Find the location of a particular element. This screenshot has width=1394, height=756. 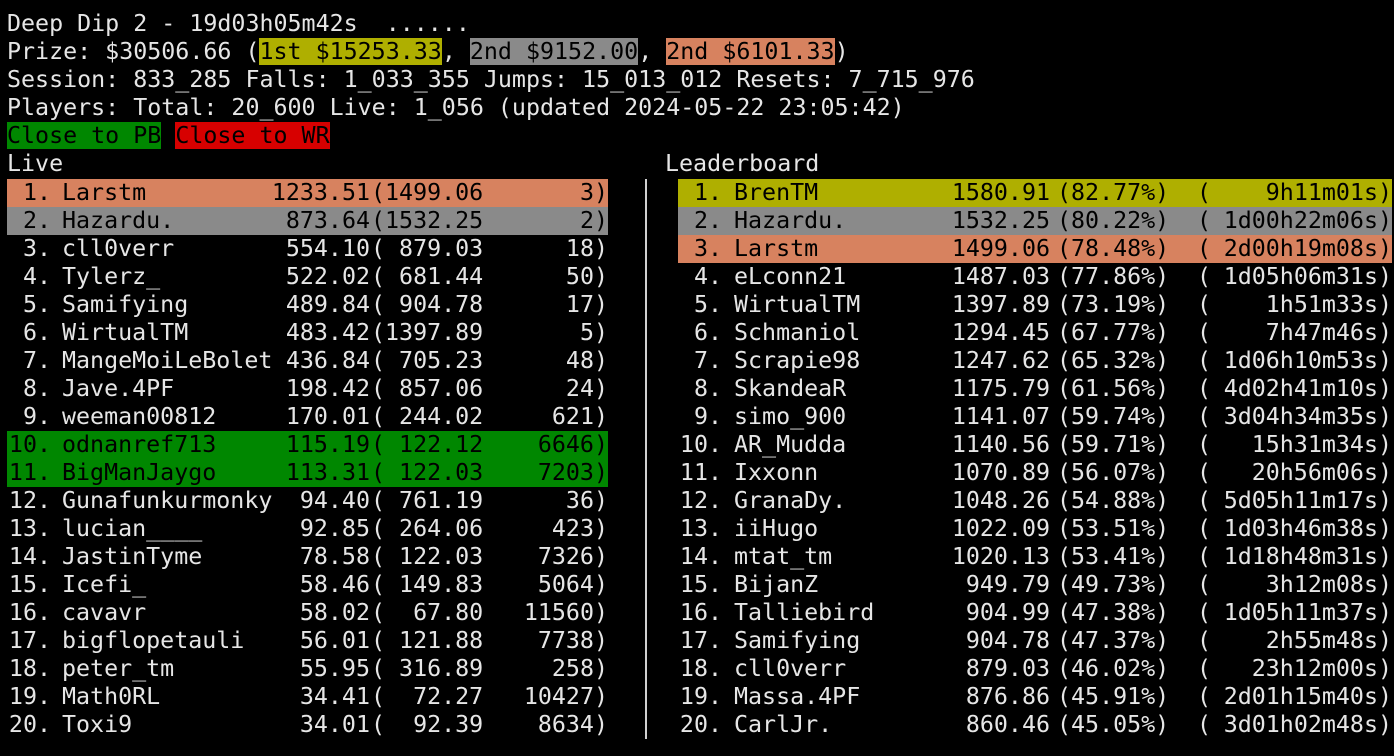

leaderboard-percent: (78.48%) is located at coordinates (1113, 248).